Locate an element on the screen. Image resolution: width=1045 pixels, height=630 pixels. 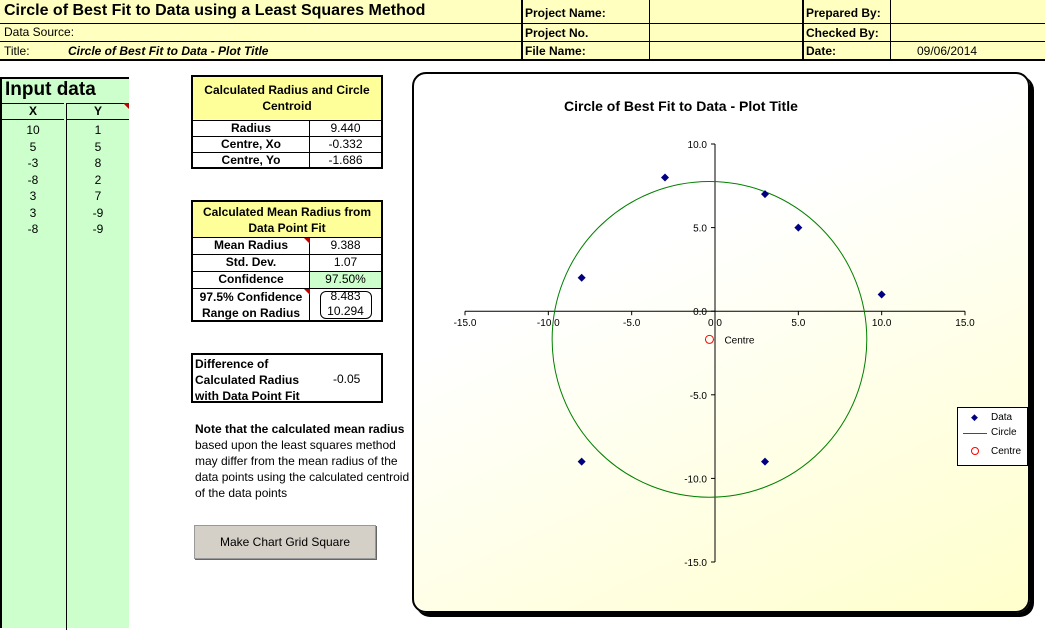
date-value: 09/06/2014 is located at coordinates (947, 51).